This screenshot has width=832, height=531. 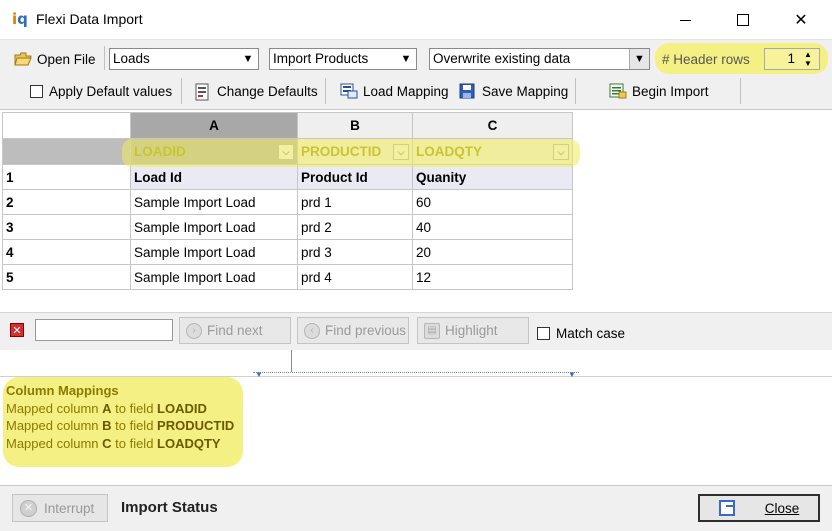 What do you see at coordinates (416, 364) in the screenshot?
I see `panel-splitter: ▼ ▼` at bounding box center [416, 364].